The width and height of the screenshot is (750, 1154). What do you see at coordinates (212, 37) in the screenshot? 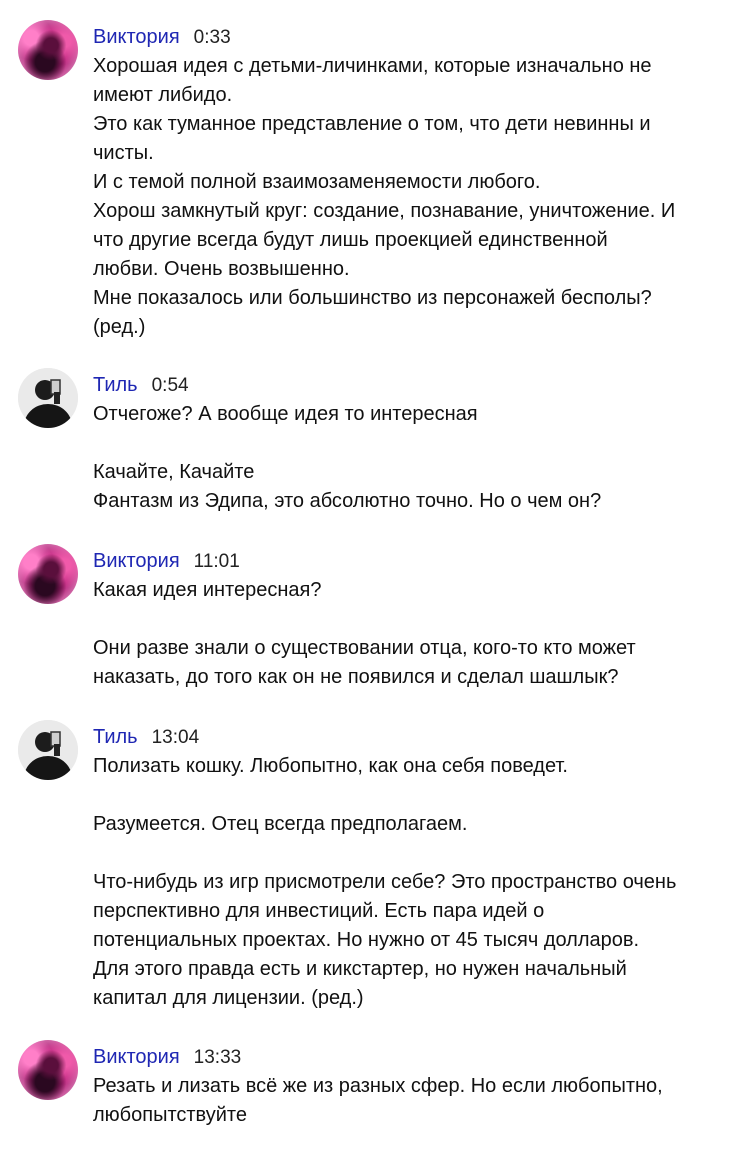
I see `message-time: 0:33` at bounding box center [212, 37].